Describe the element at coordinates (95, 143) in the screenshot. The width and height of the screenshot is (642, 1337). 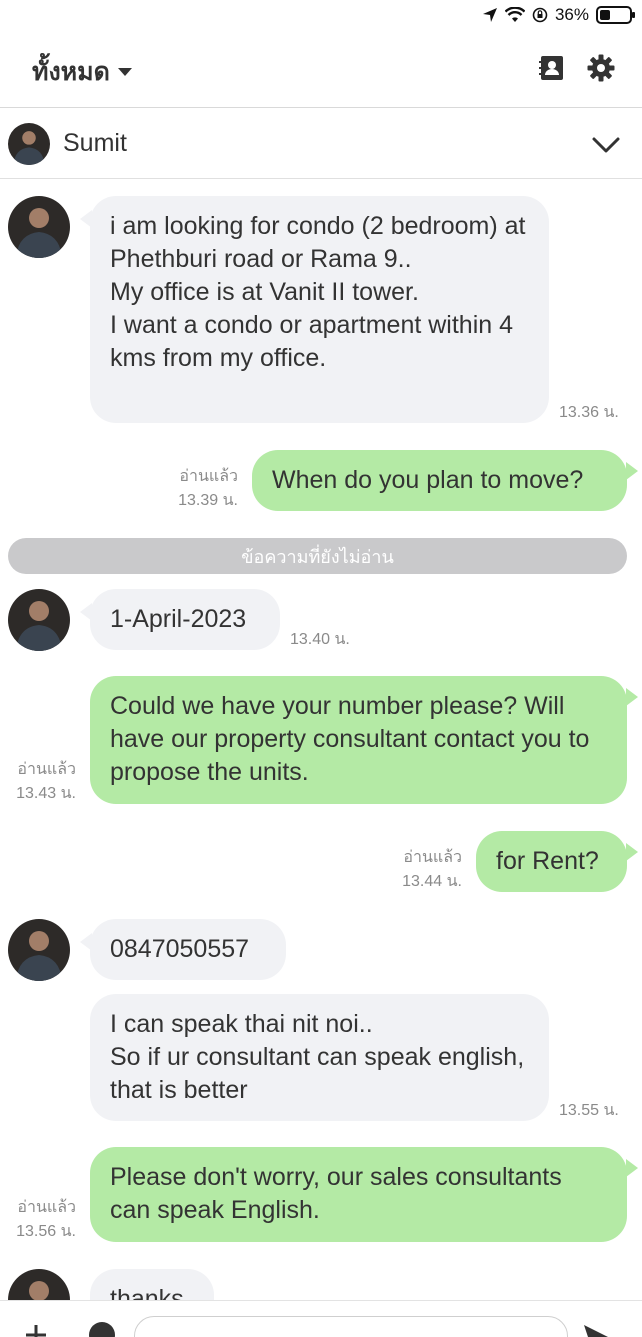
I see `contact-name: Sumit` at that location.